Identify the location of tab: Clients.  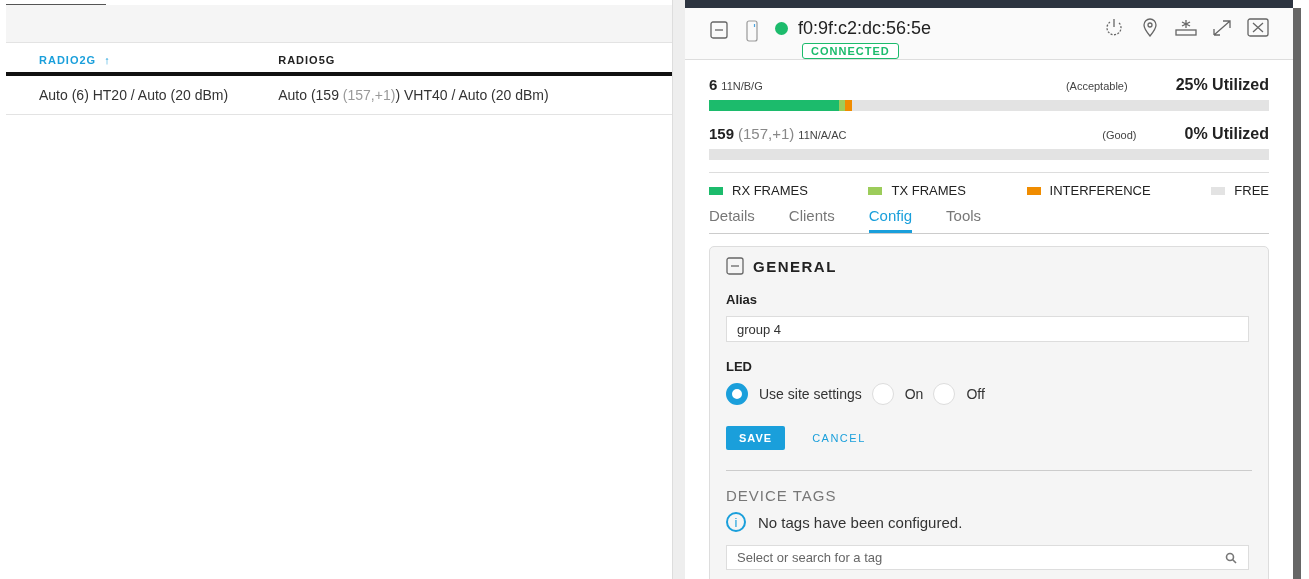
(811, 218).